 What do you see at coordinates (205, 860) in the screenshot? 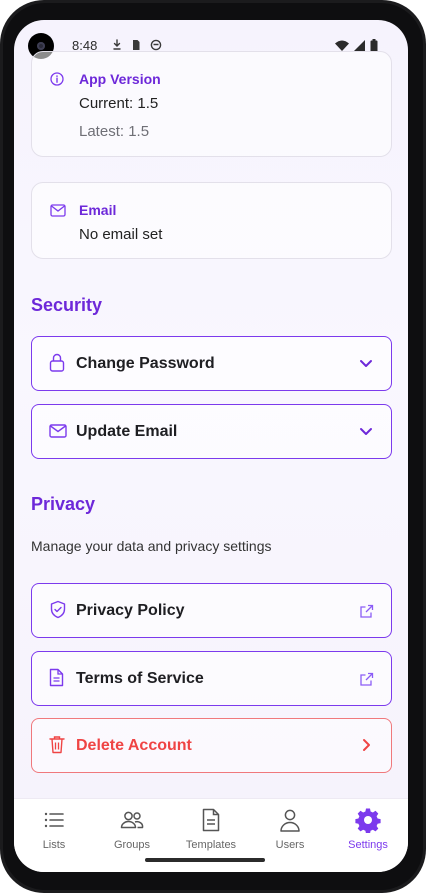
I see `home-indicator` at bounding box center [205, 860].